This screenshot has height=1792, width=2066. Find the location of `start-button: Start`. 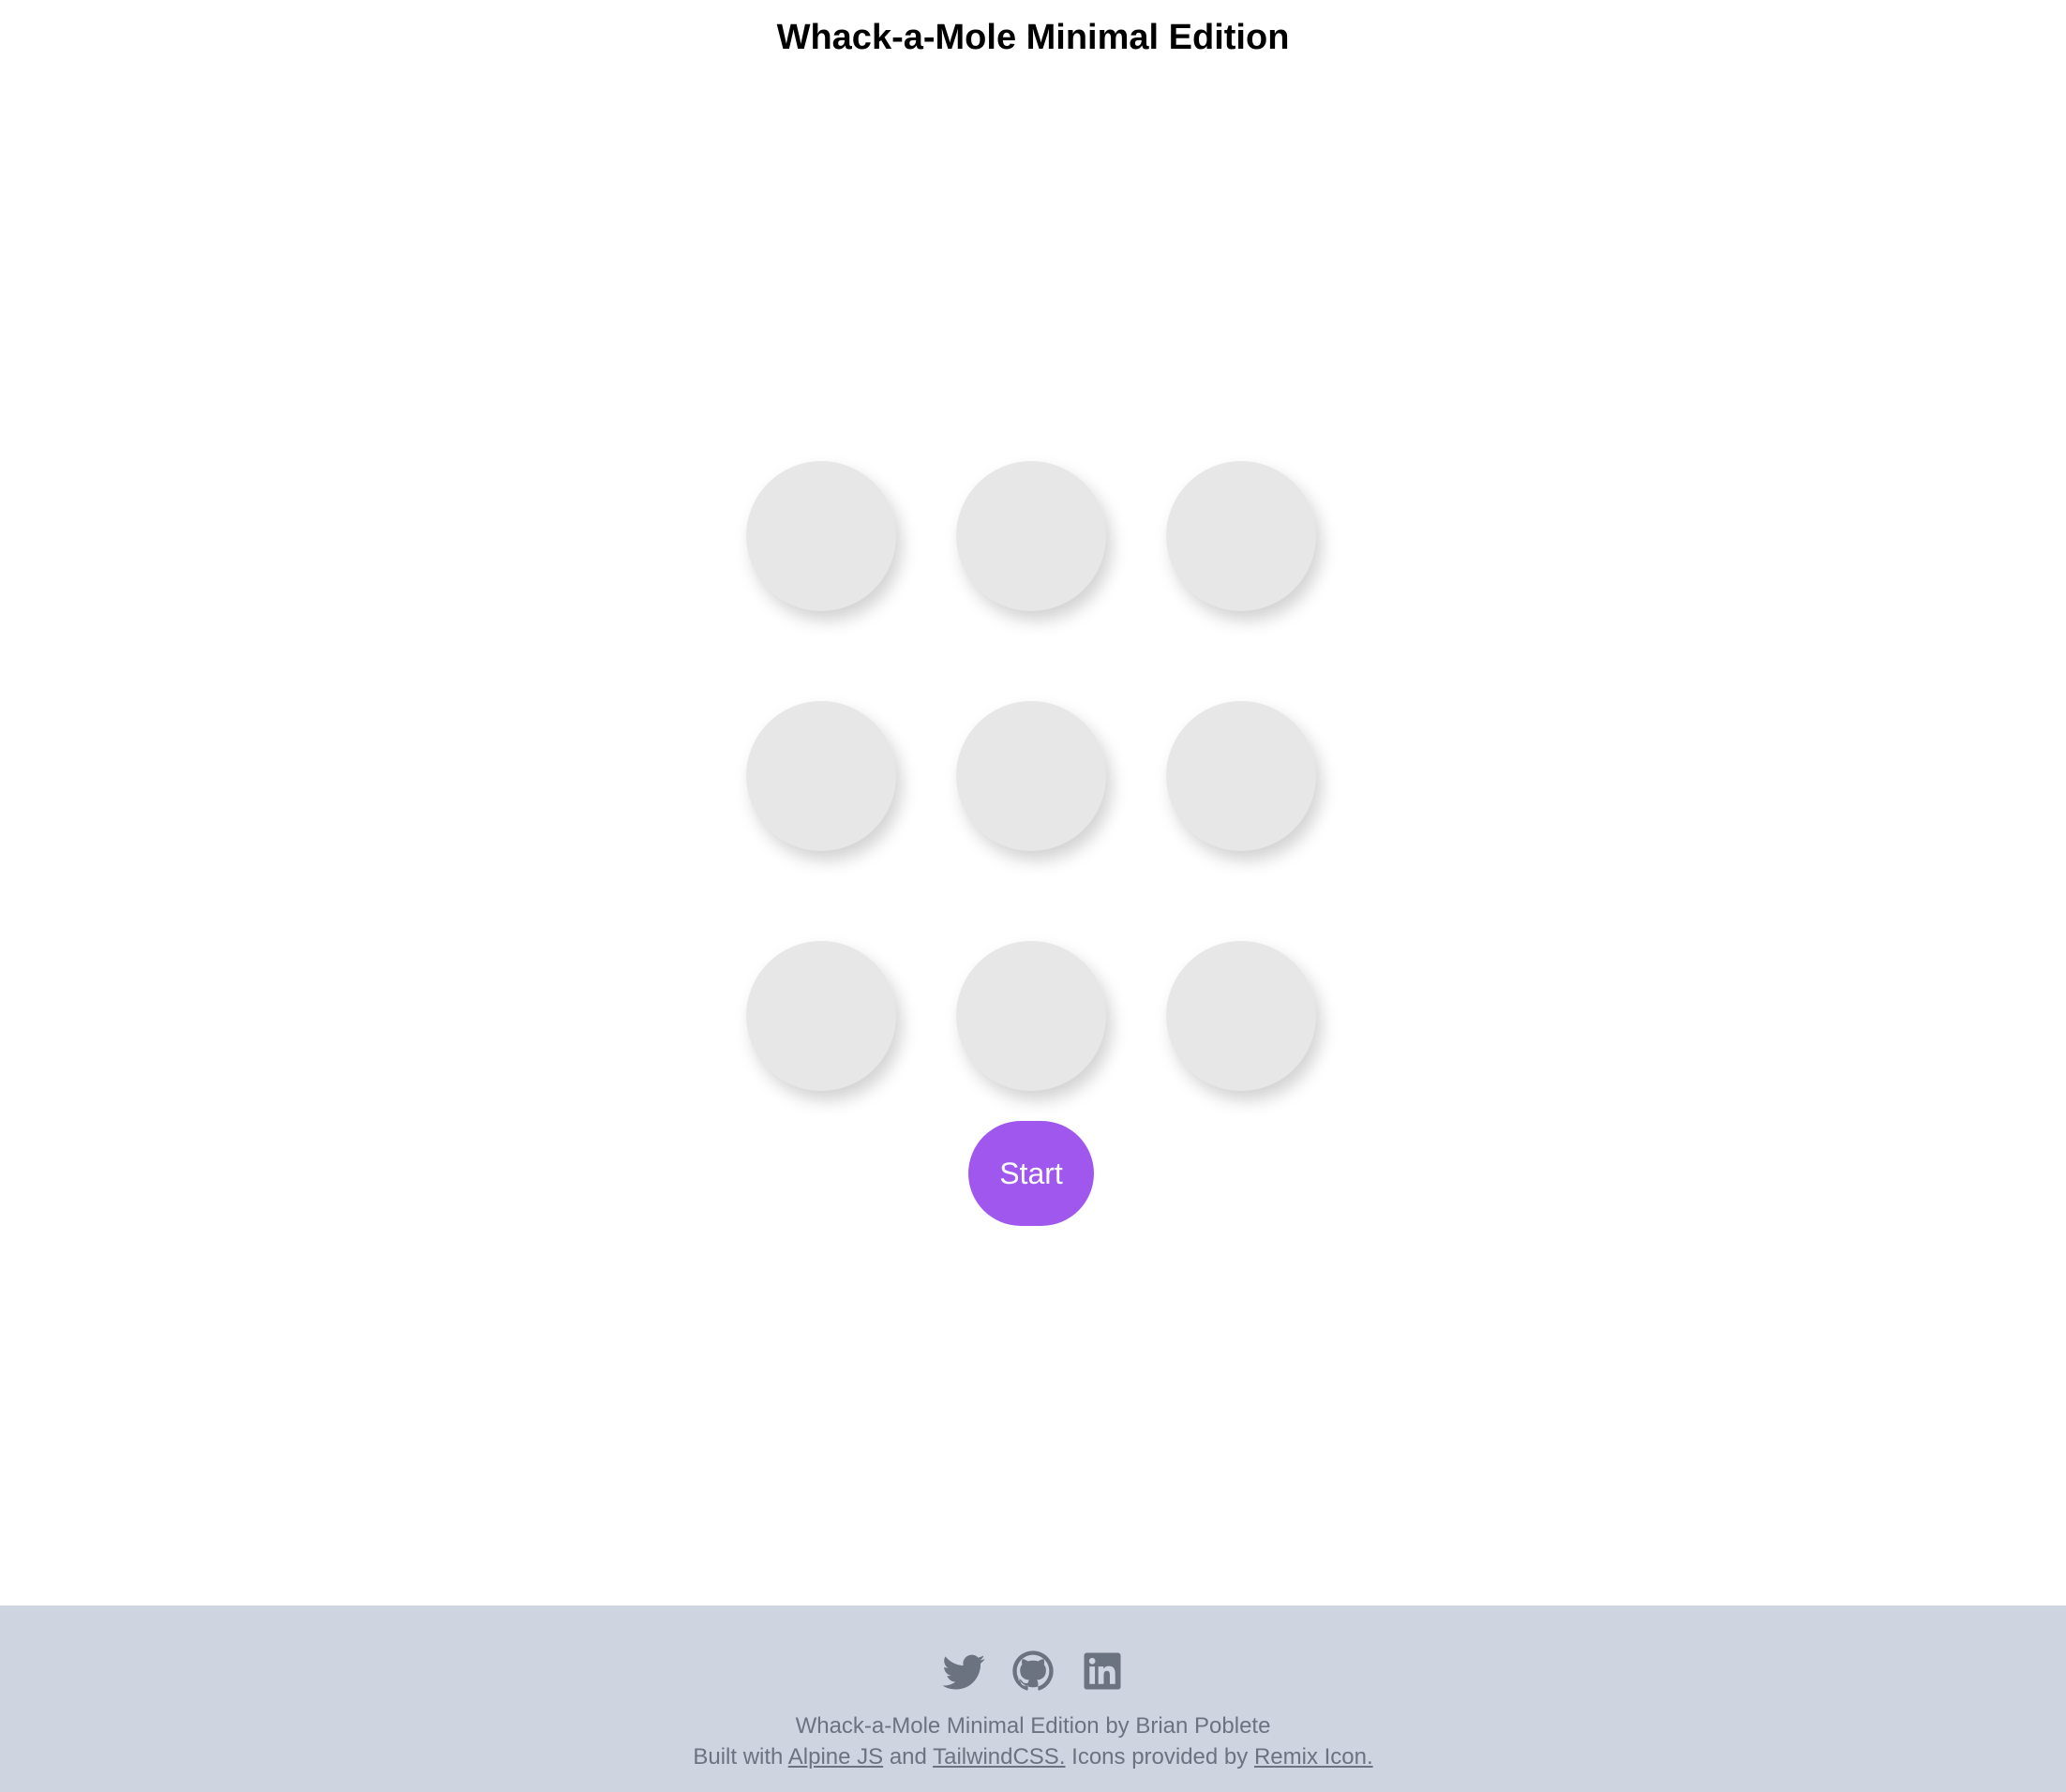

start-button: Start is located at coordinates (1031, 1174).